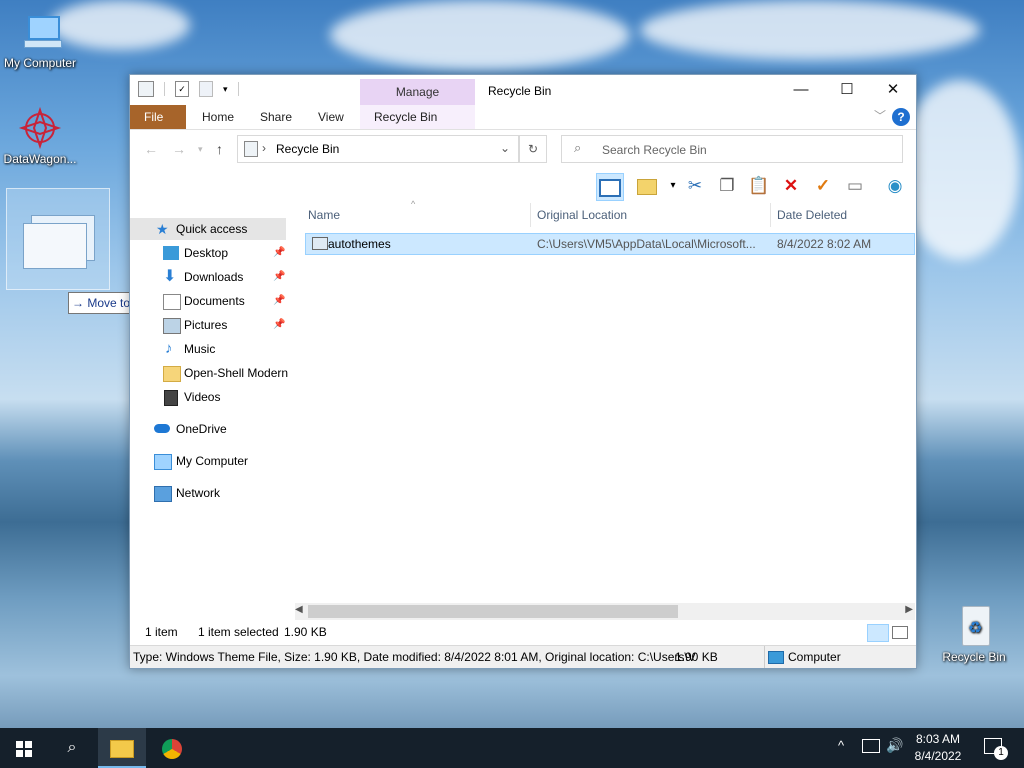 The width and height of the screenshot is (1024, 768). What do you see at coordinates (163, 462) in the screenshot?
I see `computer-icon` at bounding box center [163, 462].